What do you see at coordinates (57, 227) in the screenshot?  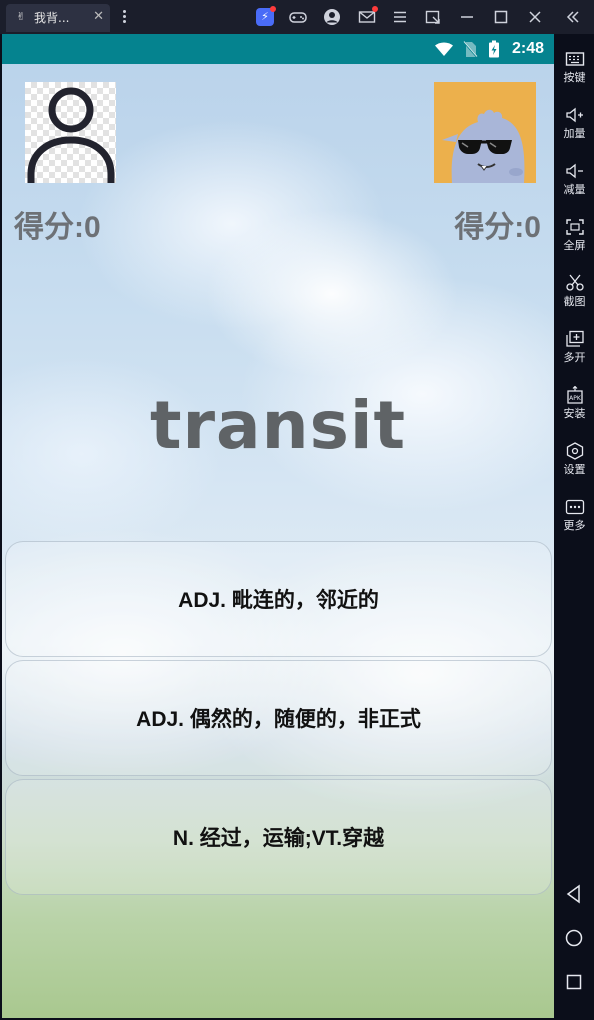 I see `player1-score: 得分:0` at bounding box center [57, 227].